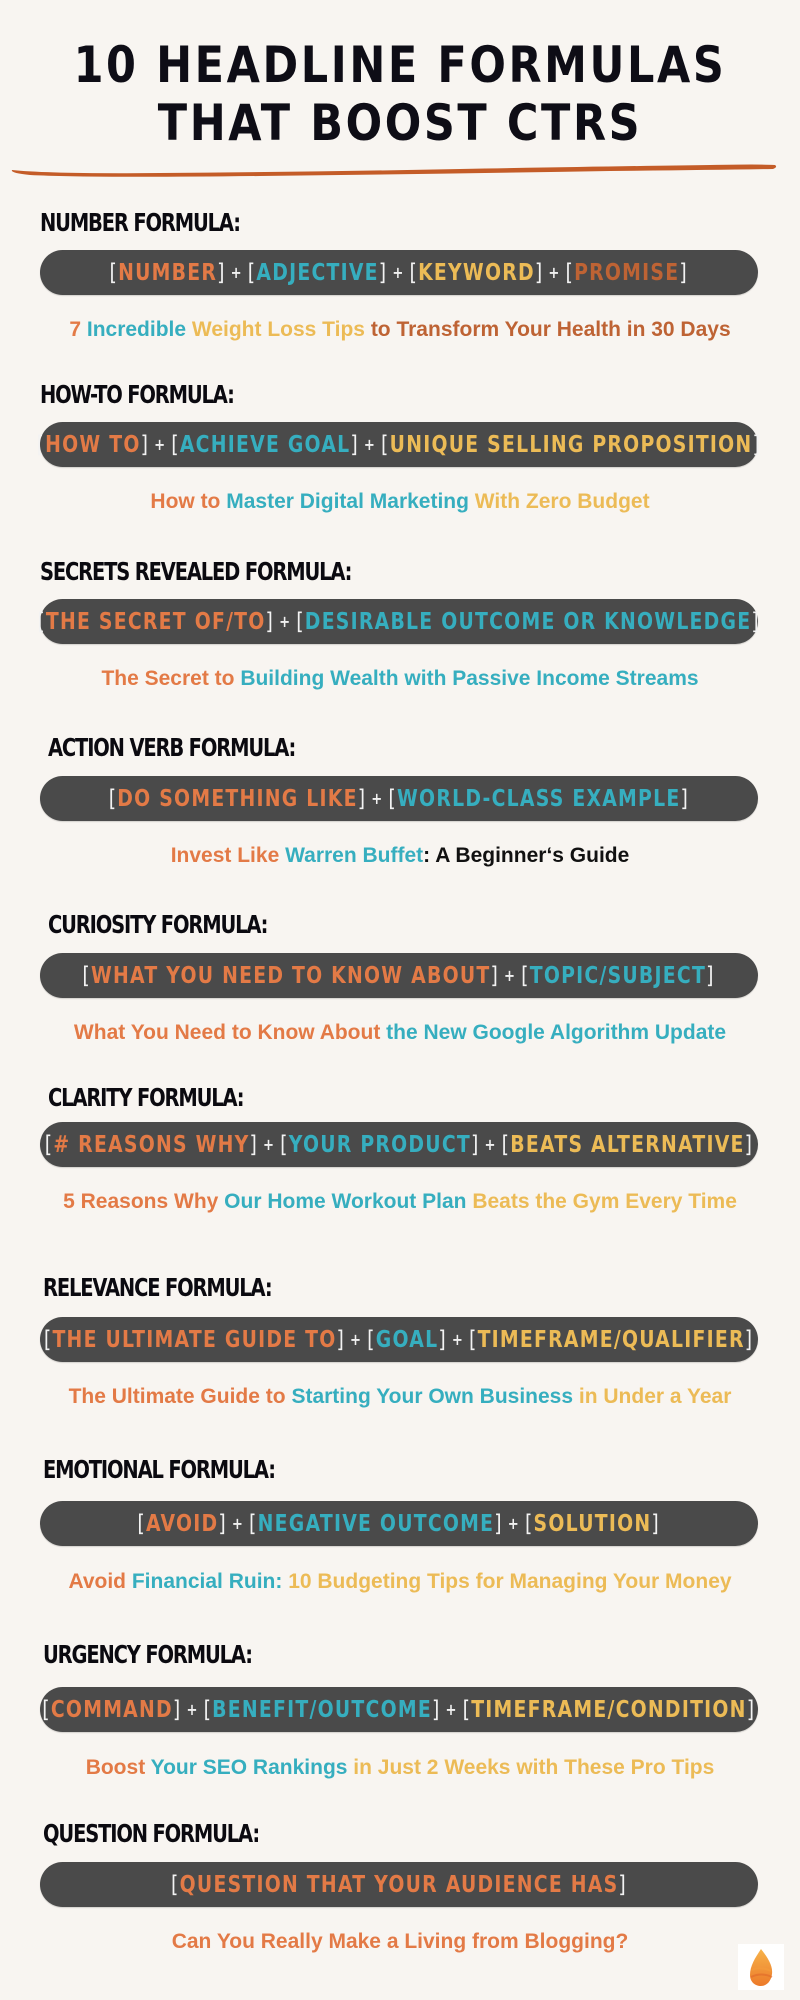 The image size is (800, 2000). What do you see at coordinates (156, 621) in the screenshot?
I see `formula-part: THE SECRET OF/TO` at bounding box center [156, 621].